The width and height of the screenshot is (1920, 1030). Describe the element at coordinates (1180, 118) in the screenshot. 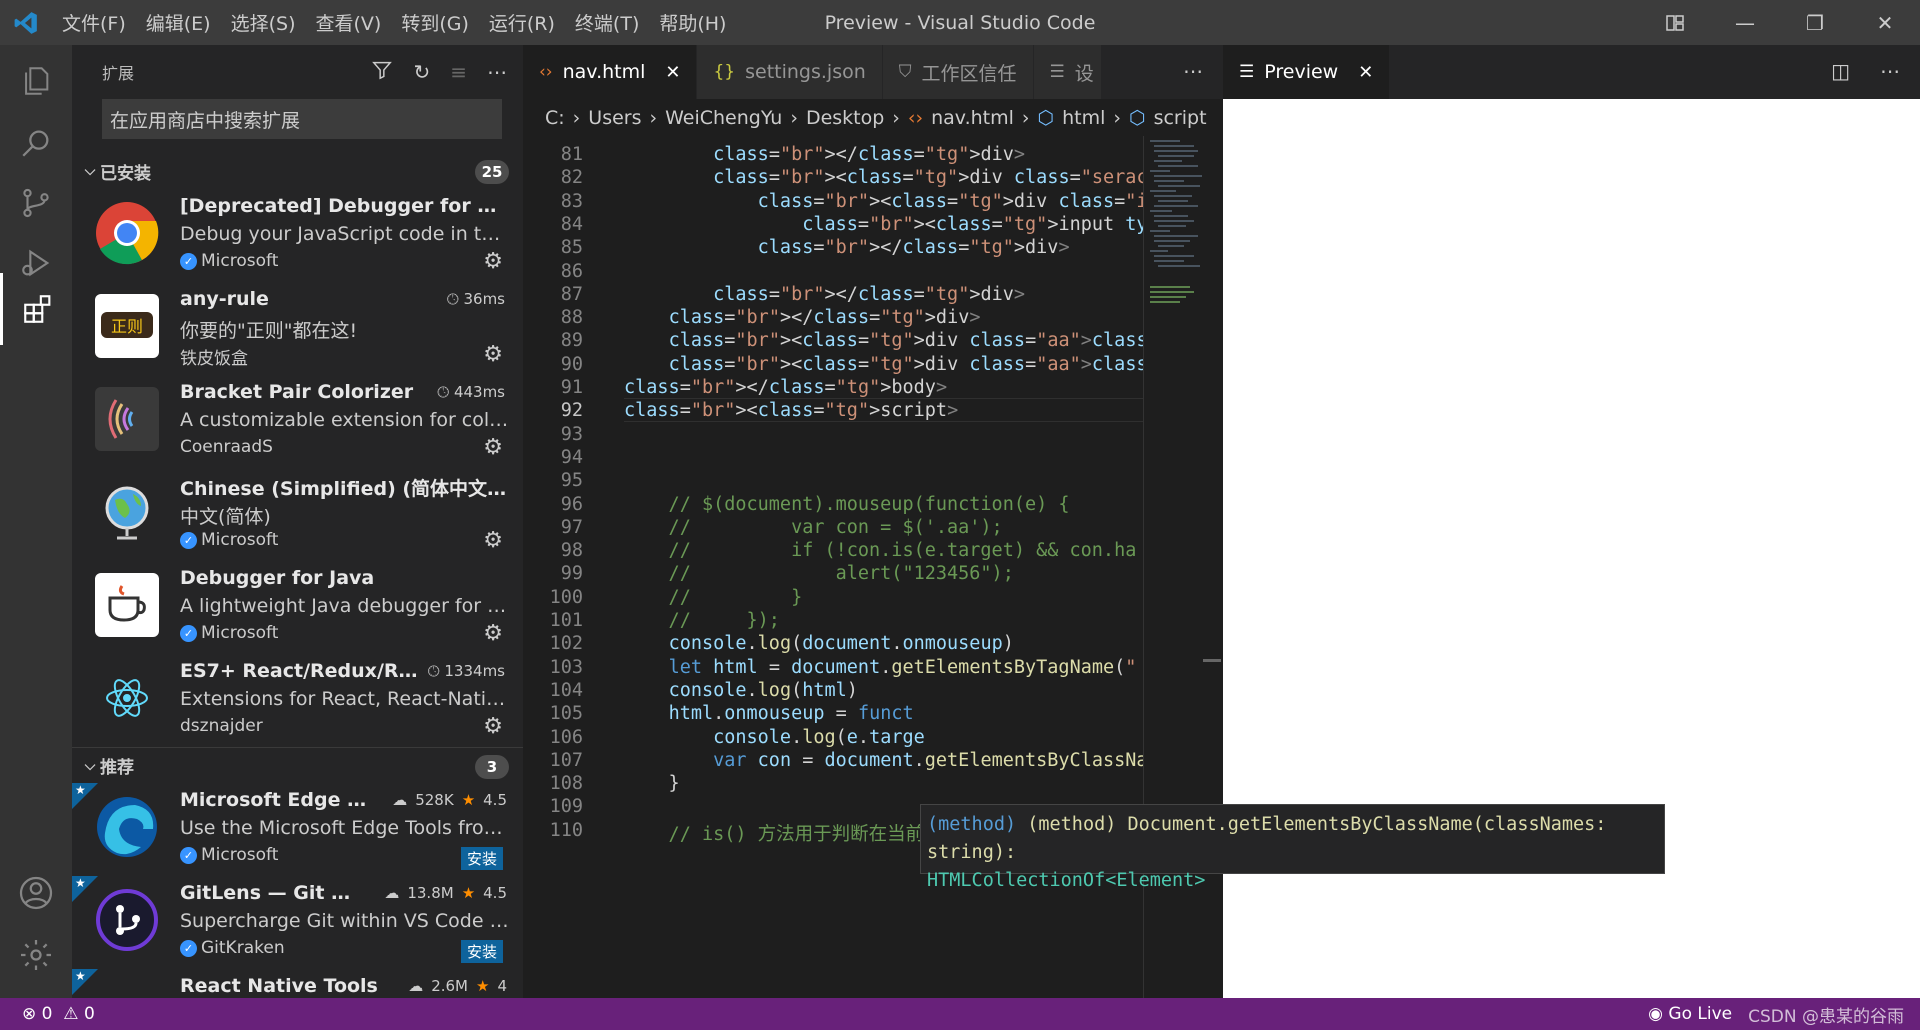

I see `breadcrumb-item: script` at that location.